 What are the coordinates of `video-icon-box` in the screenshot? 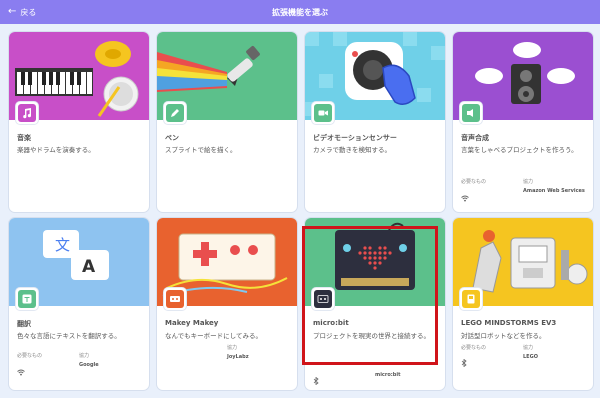 It's located at (323, 113).